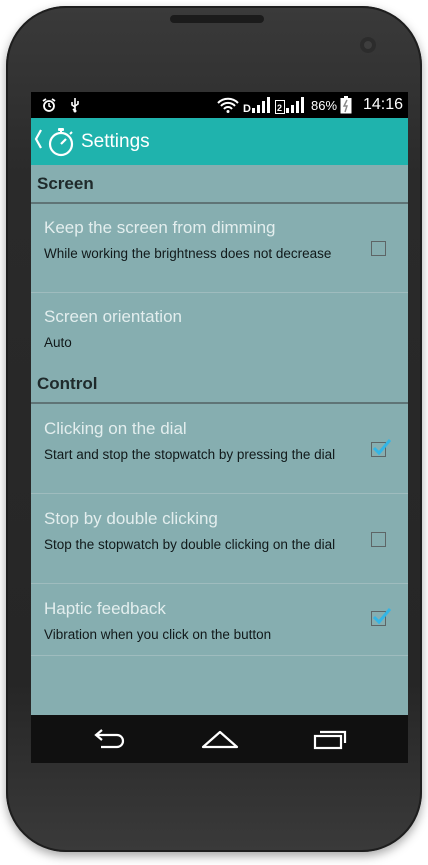  What do you see at coordinates (324, 105) in the screenshot?
I see `battery-percent: 86%` at bounding box center [324, 105].